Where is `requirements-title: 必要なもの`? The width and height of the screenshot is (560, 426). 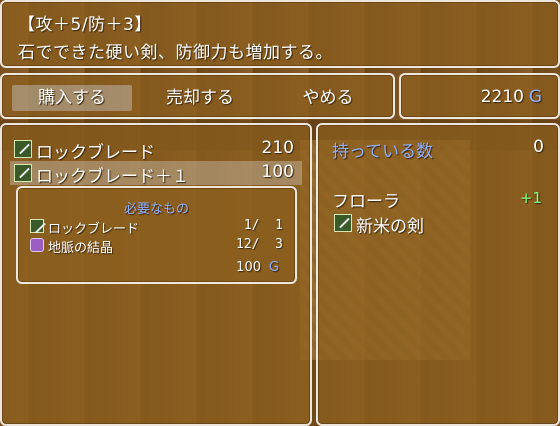
requirements-title: 必要なもの is located at coordinates (156, 209).